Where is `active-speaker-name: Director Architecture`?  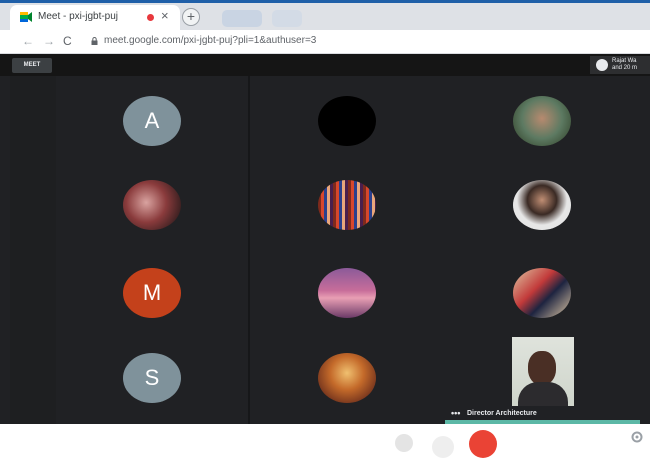 active-speaker-name: Director Architecture is located at coordinates (502, 413).